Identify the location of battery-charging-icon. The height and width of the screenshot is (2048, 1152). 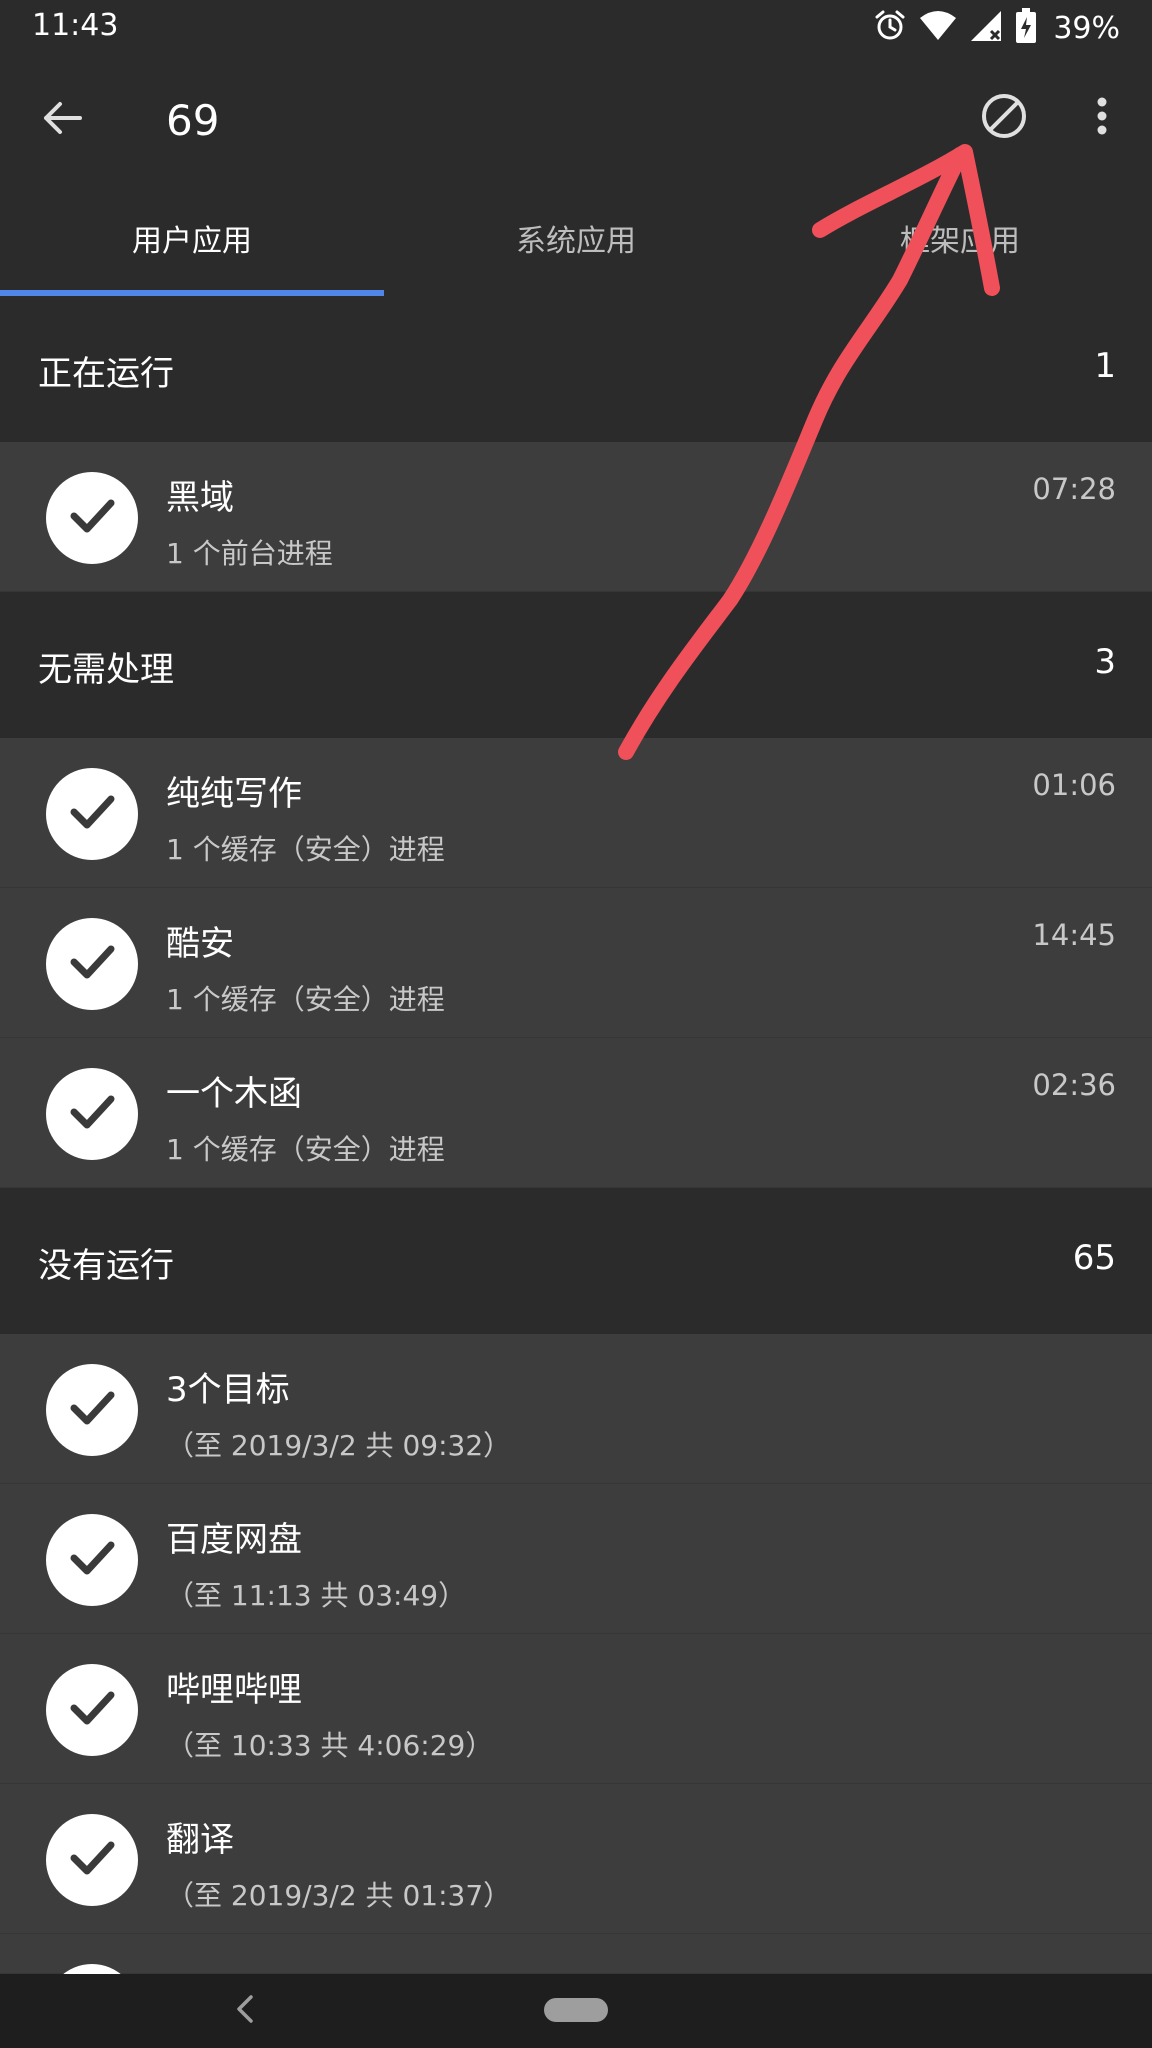
(1026, 28).